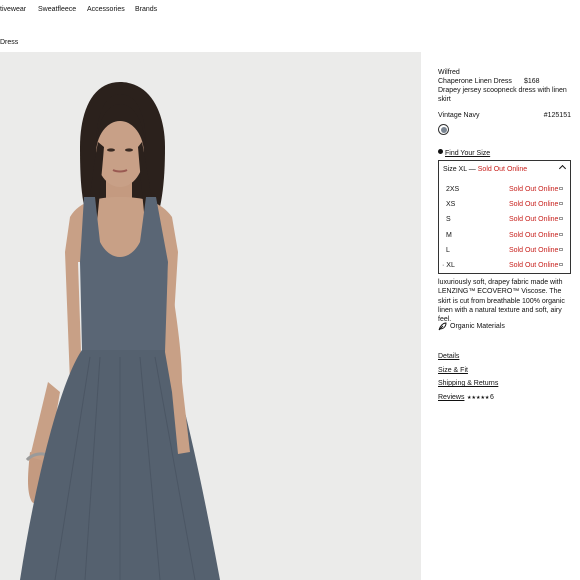  I want to click on find-your-size-link: Find Your Size, so click(504, 153).